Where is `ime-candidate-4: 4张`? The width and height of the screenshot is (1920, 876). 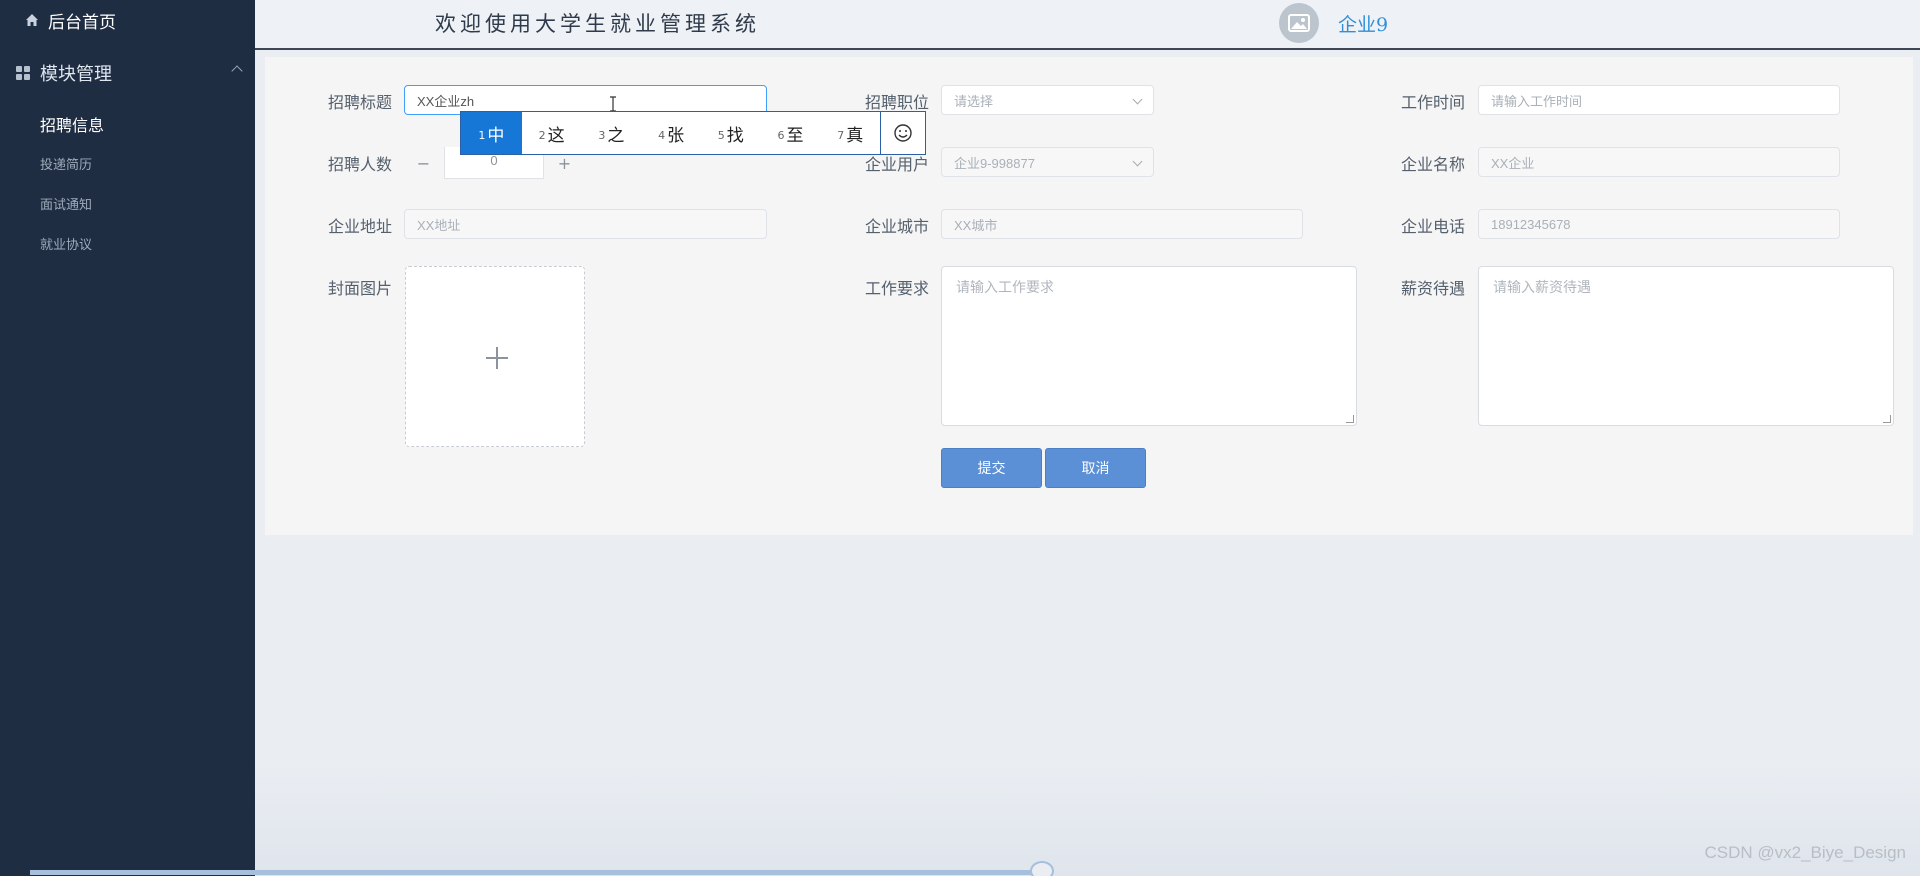
ime-candidate-4: 4张 is located at coordinates (671, 133).